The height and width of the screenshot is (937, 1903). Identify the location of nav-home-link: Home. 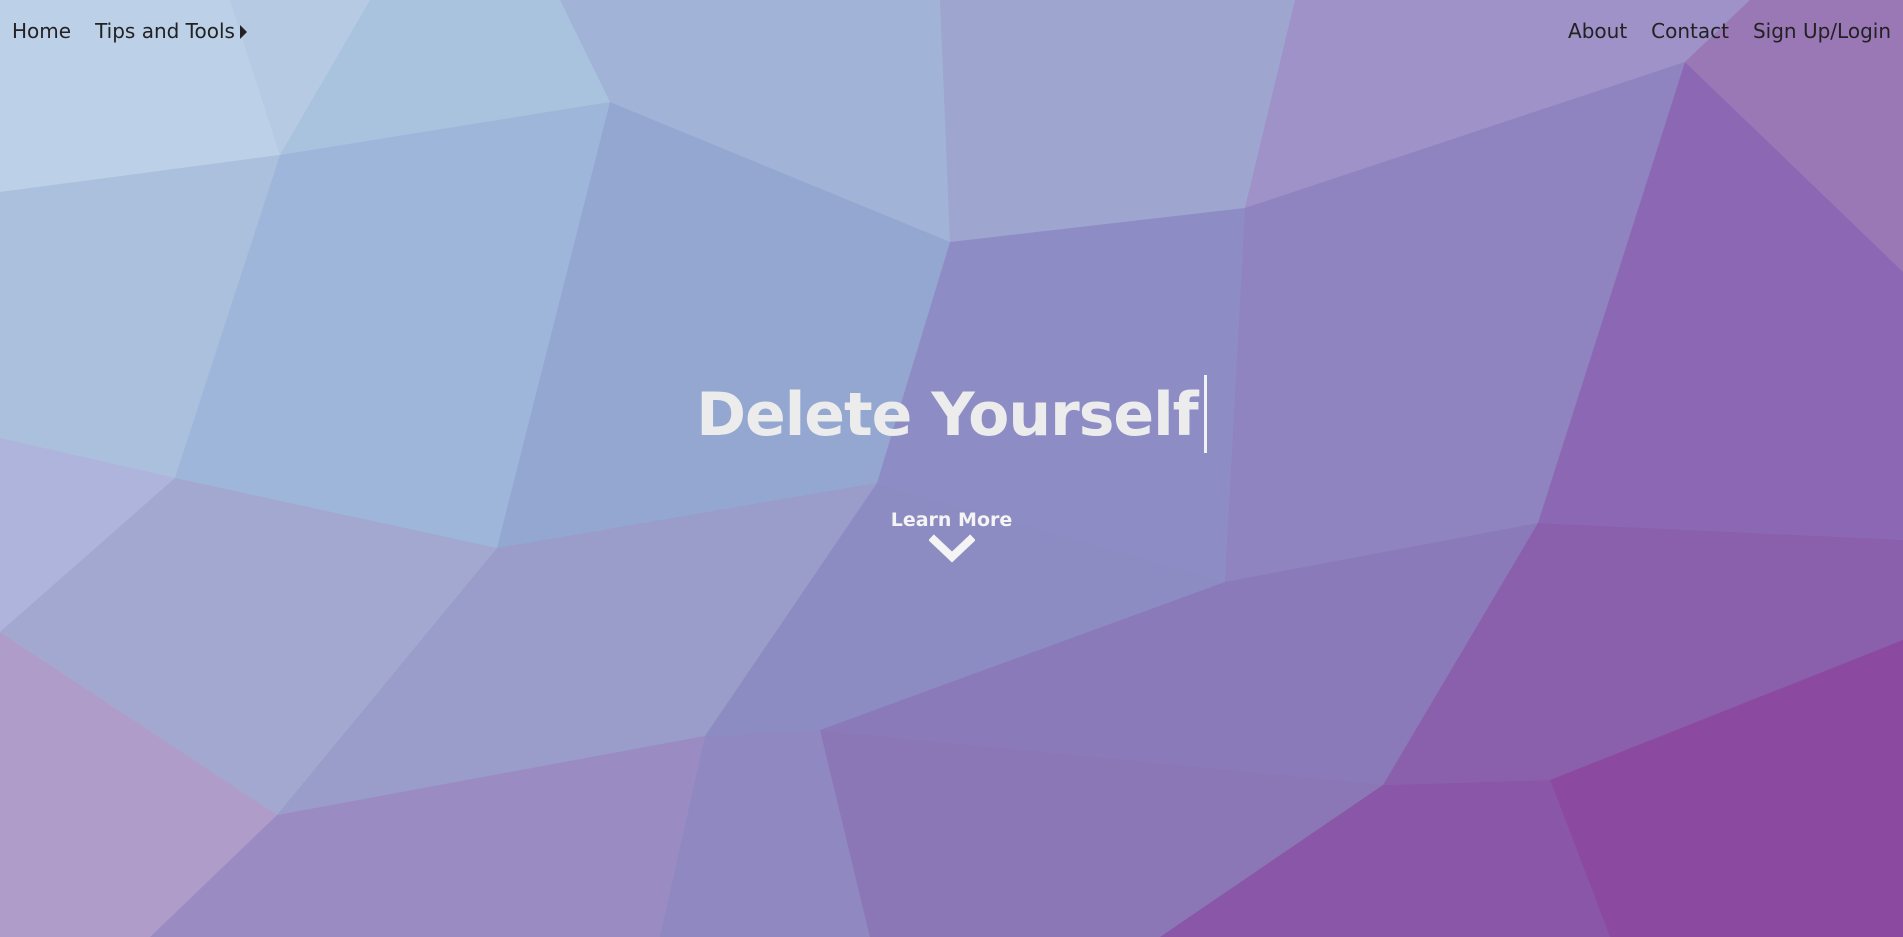
(41, 31).